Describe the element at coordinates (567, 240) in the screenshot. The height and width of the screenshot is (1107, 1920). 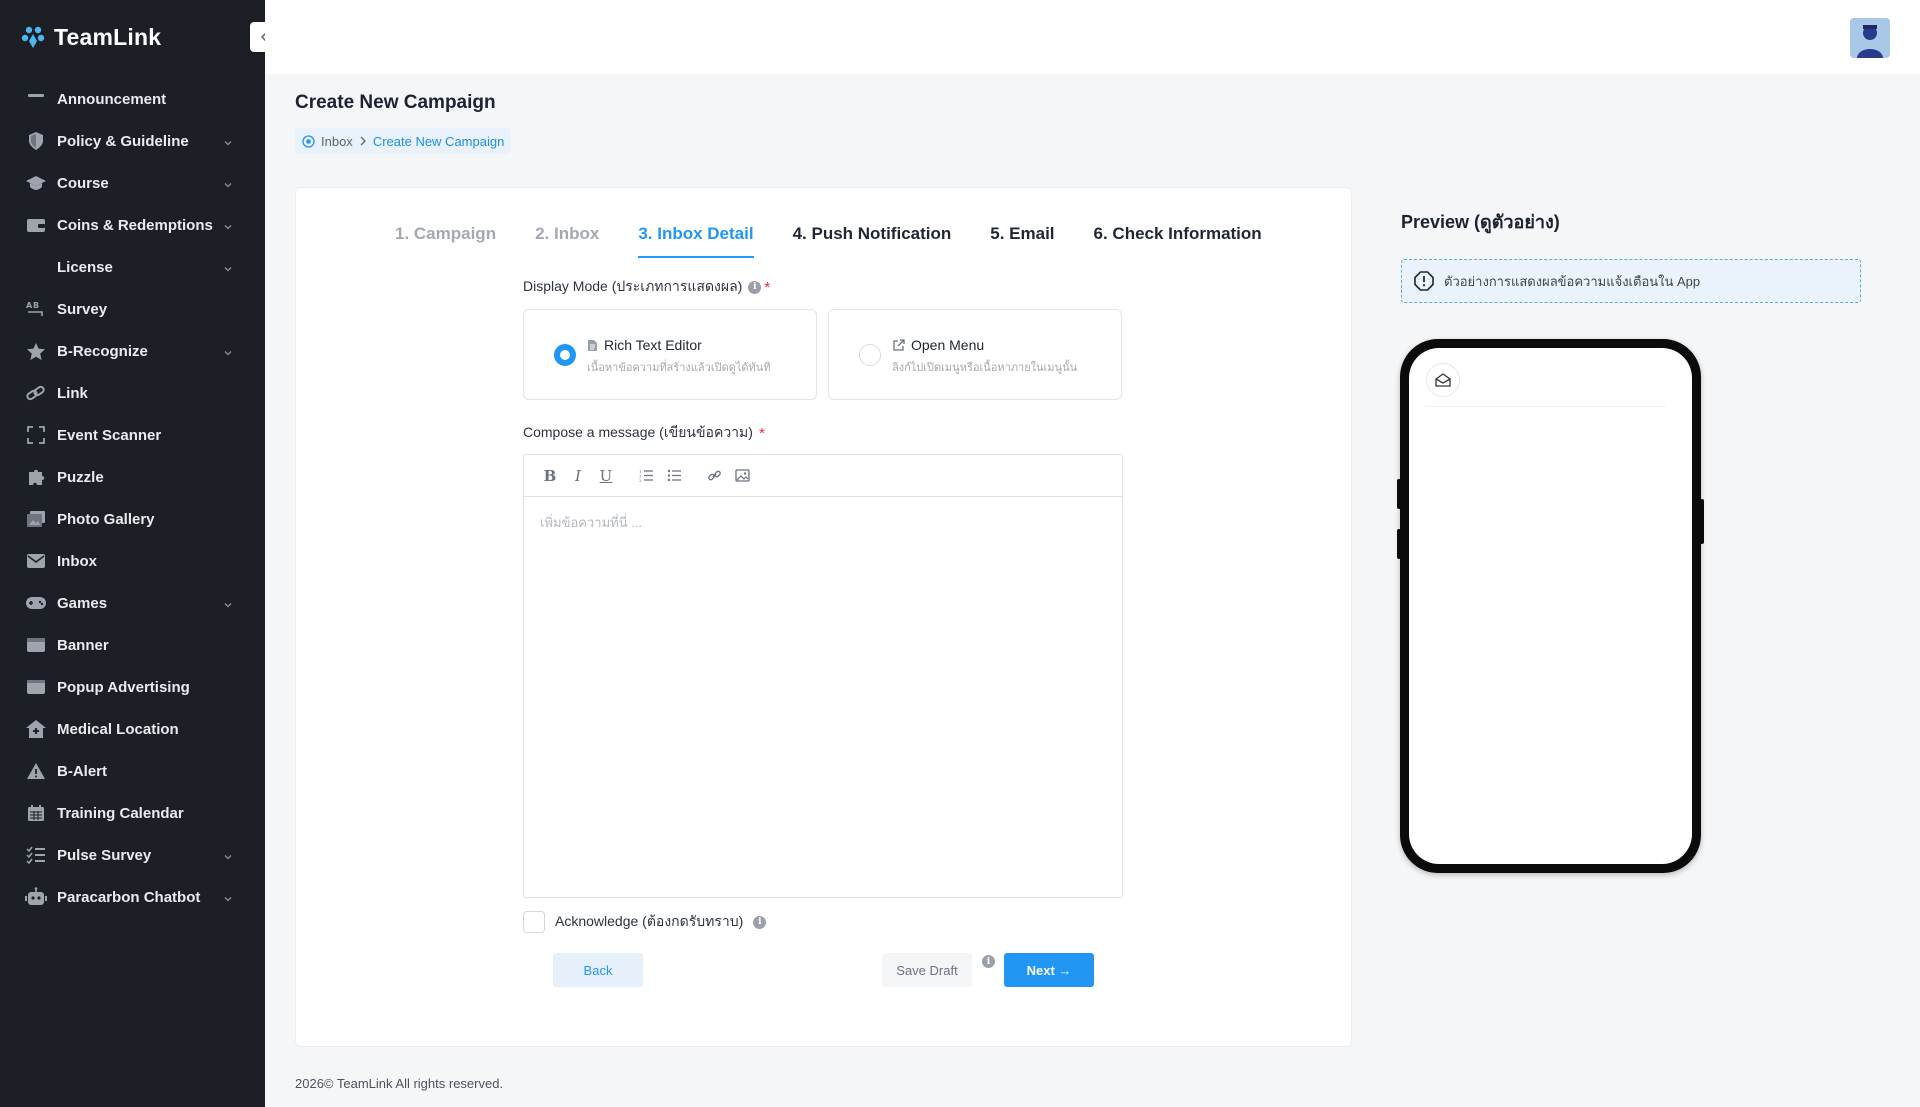
I see `tab-step-2: 2. Inbox` at that location.